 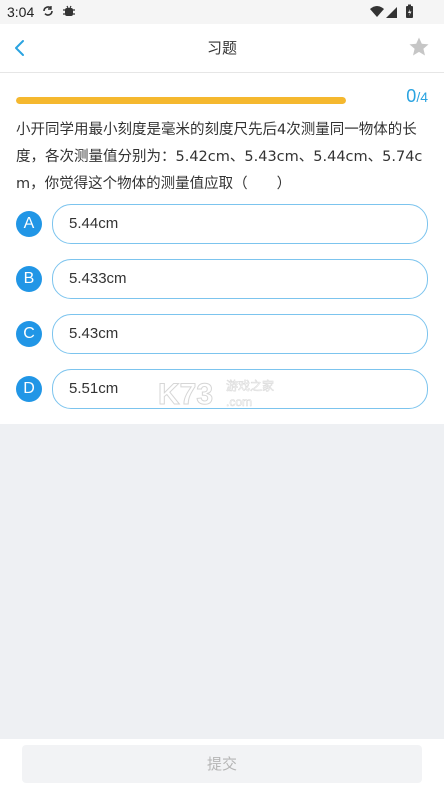 I want to click on option-c: C 5.43cm, so click(x=223, y=334).